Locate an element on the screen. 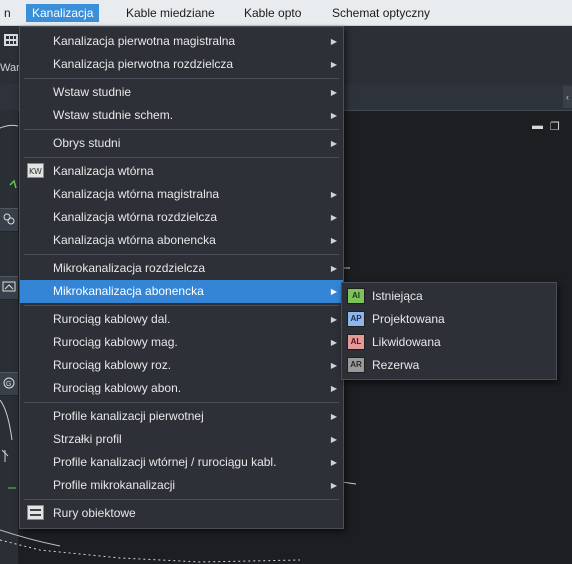 The width and height of the screenshot is (572, 564). menu-item-mikrokanalizacja-rozdzielcza: Mikrokanalizacja rozdzielcza ▶ is located at coordinates (181, 268).